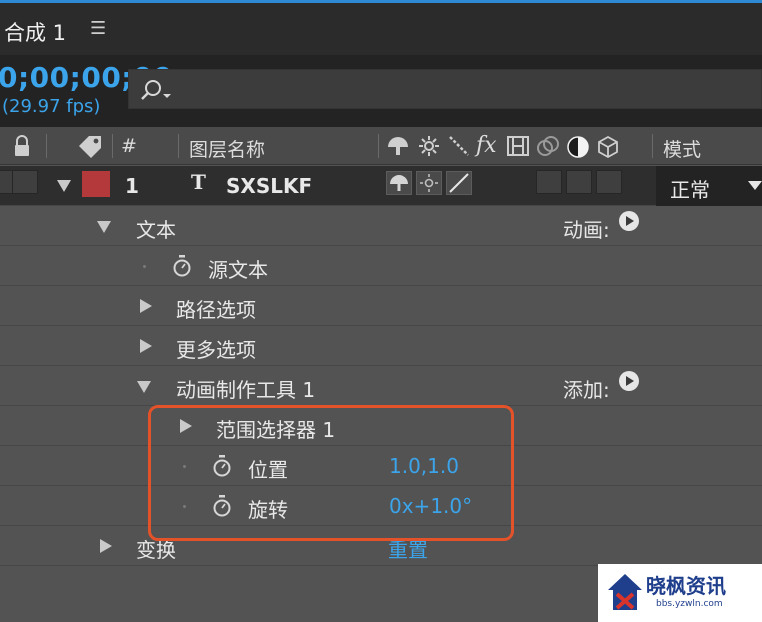 The image size is (762, 622). Describe the element at coordinates (690, 190) in the screenshot. I see `blend-mode-value: 正常` at that location.